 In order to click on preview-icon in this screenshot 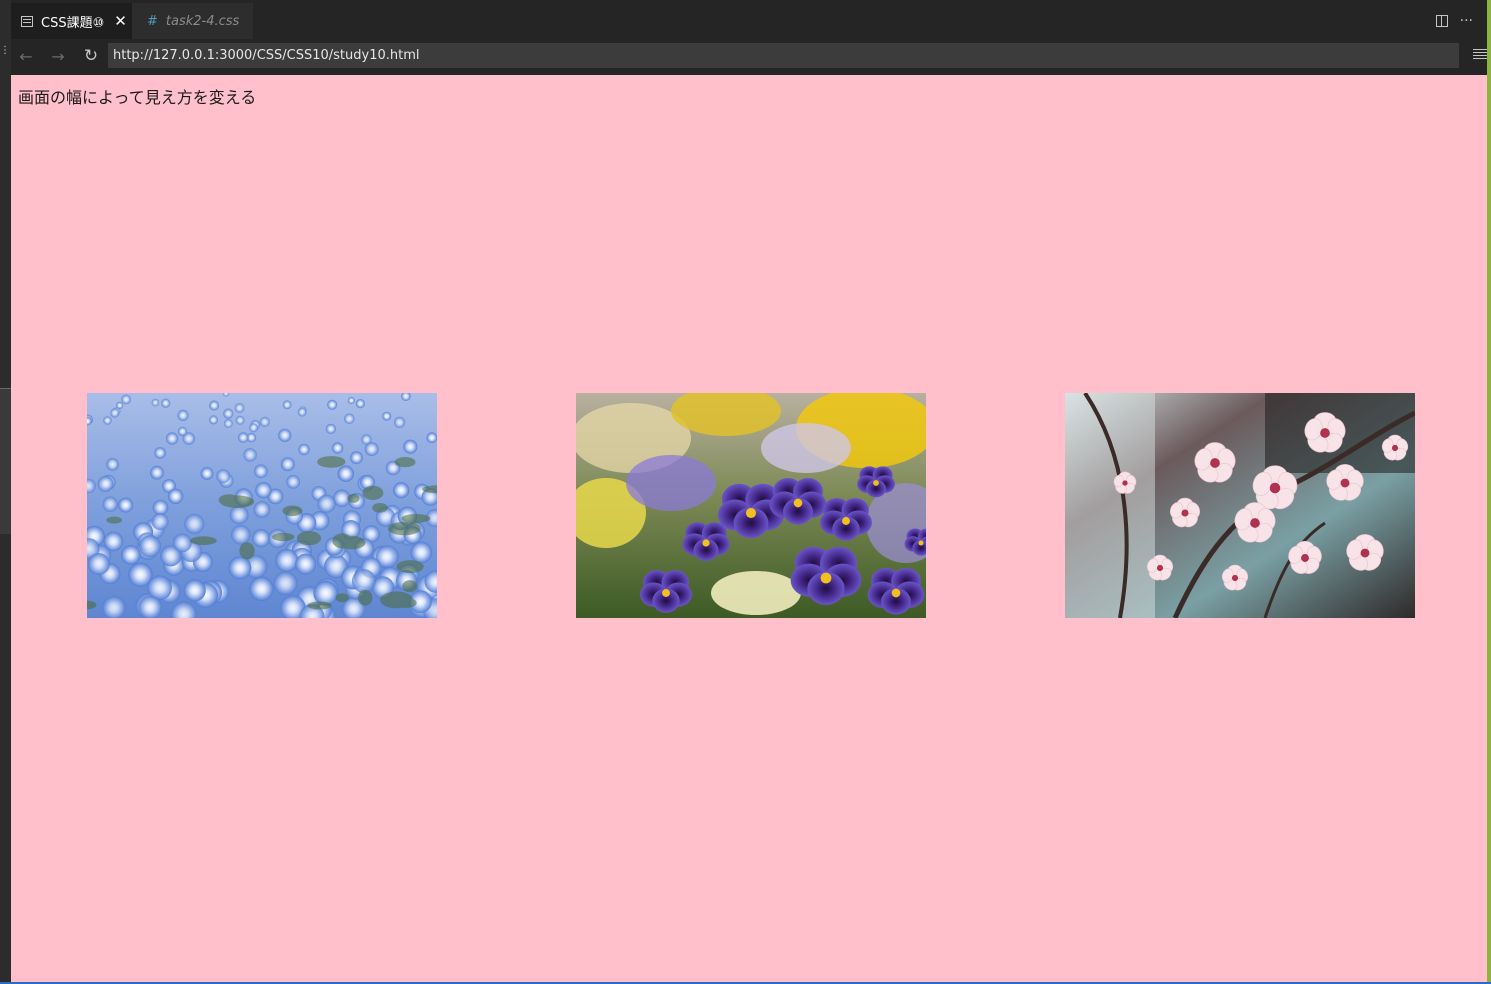, I will do `click(27, 21)`.